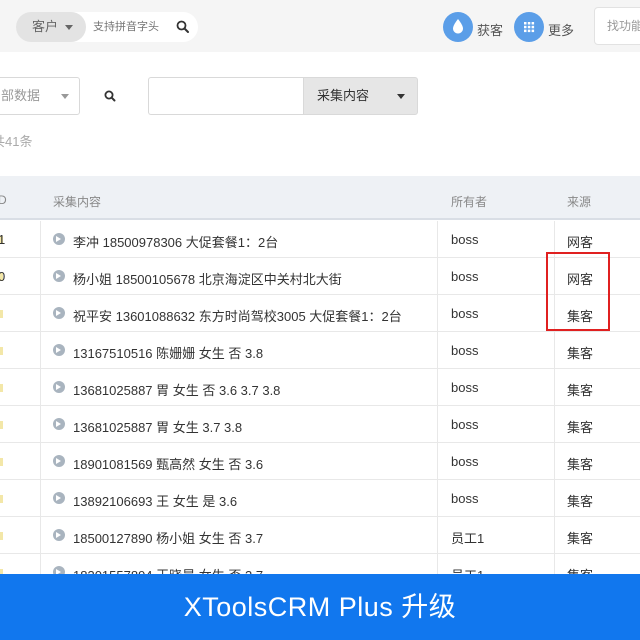  I want to click on water-drop-icon, so click(458, 26).